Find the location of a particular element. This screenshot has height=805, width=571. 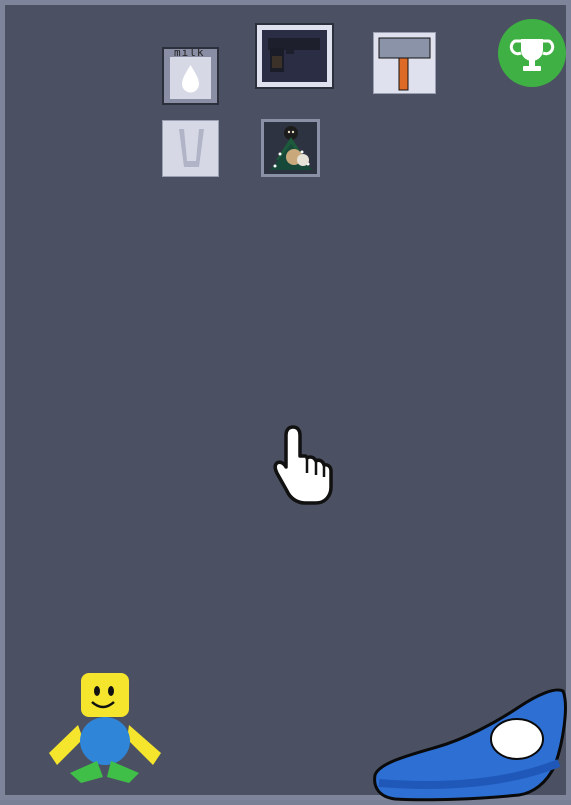

inventory-slot-gun is located at coordinates (294, 56).